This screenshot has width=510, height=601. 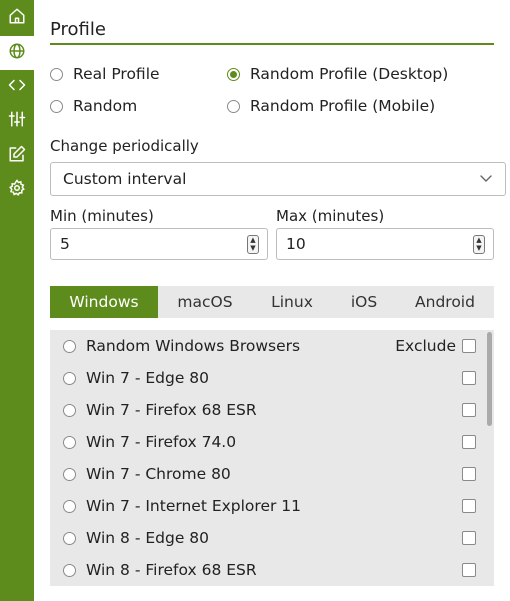 I want to click on min-stepper: ▲ ▼, so click(x=253, y=244).